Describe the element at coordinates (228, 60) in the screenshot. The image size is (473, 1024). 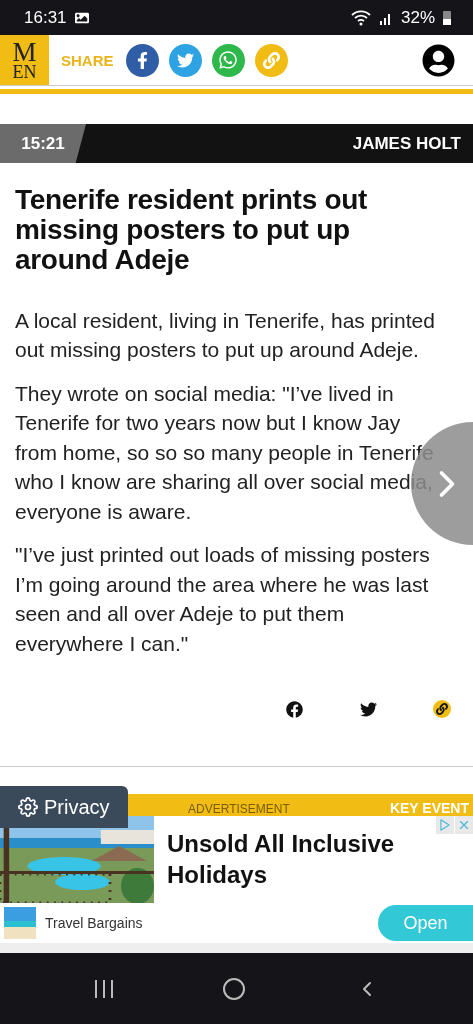
I see `whatsapp-share-icon` at that location.